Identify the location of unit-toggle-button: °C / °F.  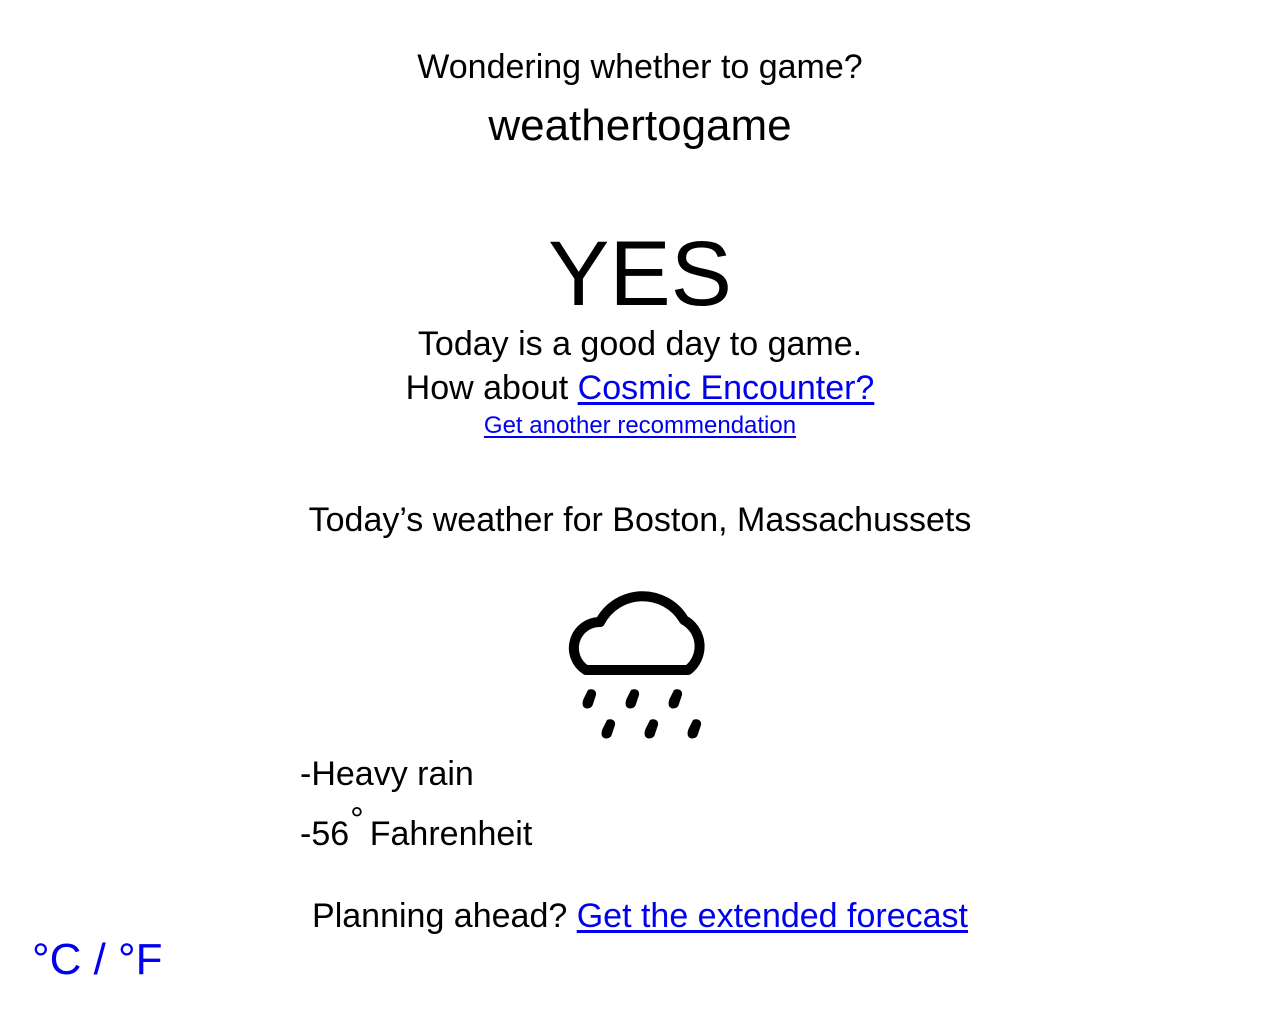
(97, 960).